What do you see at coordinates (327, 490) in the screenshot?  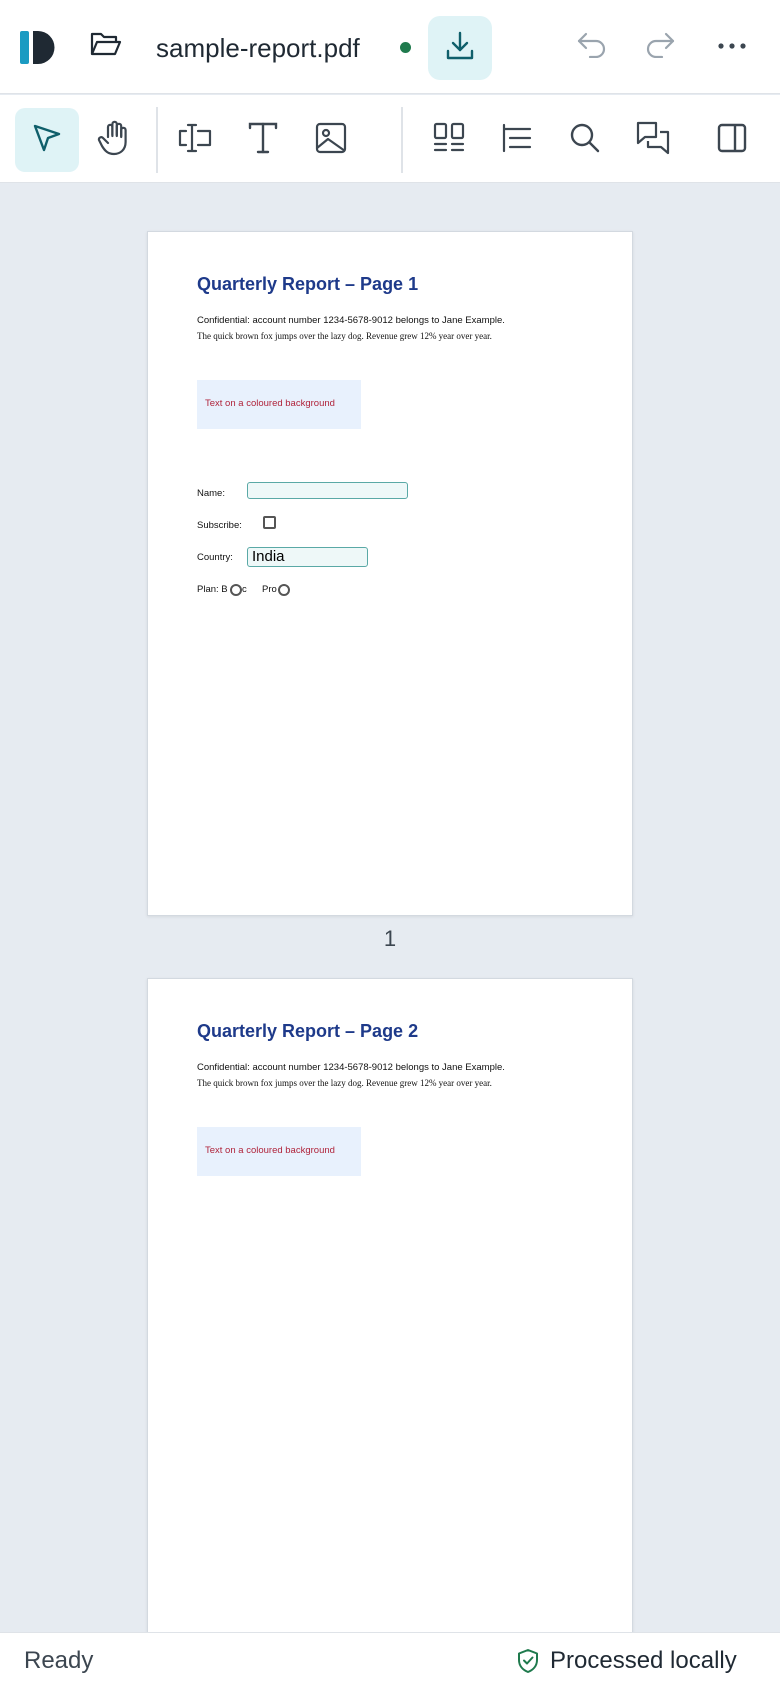 I see `name-field` at bounding box center [327, 490].